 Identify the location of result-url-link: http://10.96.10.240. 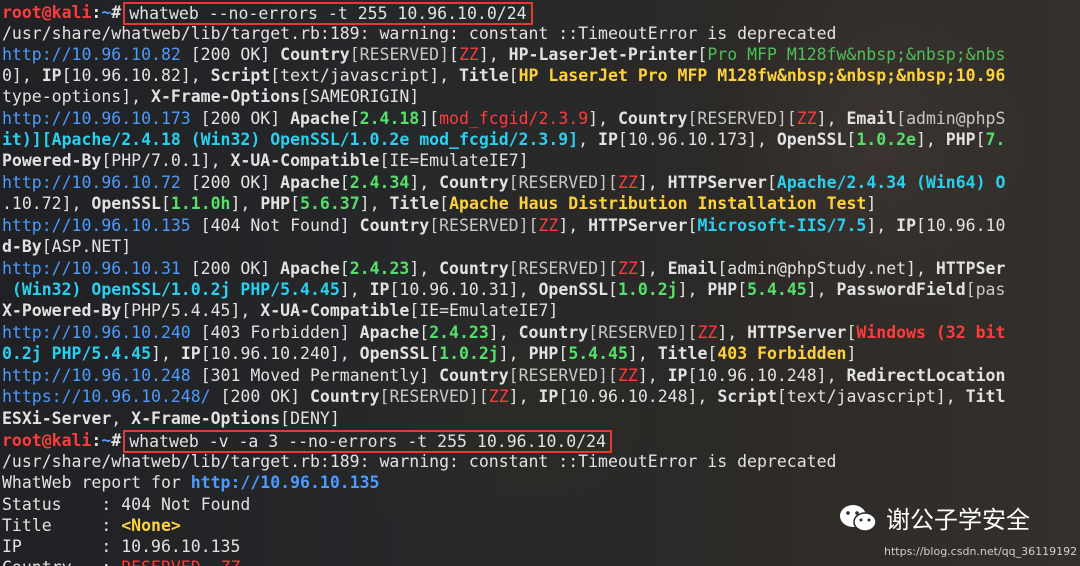
(96, 332).